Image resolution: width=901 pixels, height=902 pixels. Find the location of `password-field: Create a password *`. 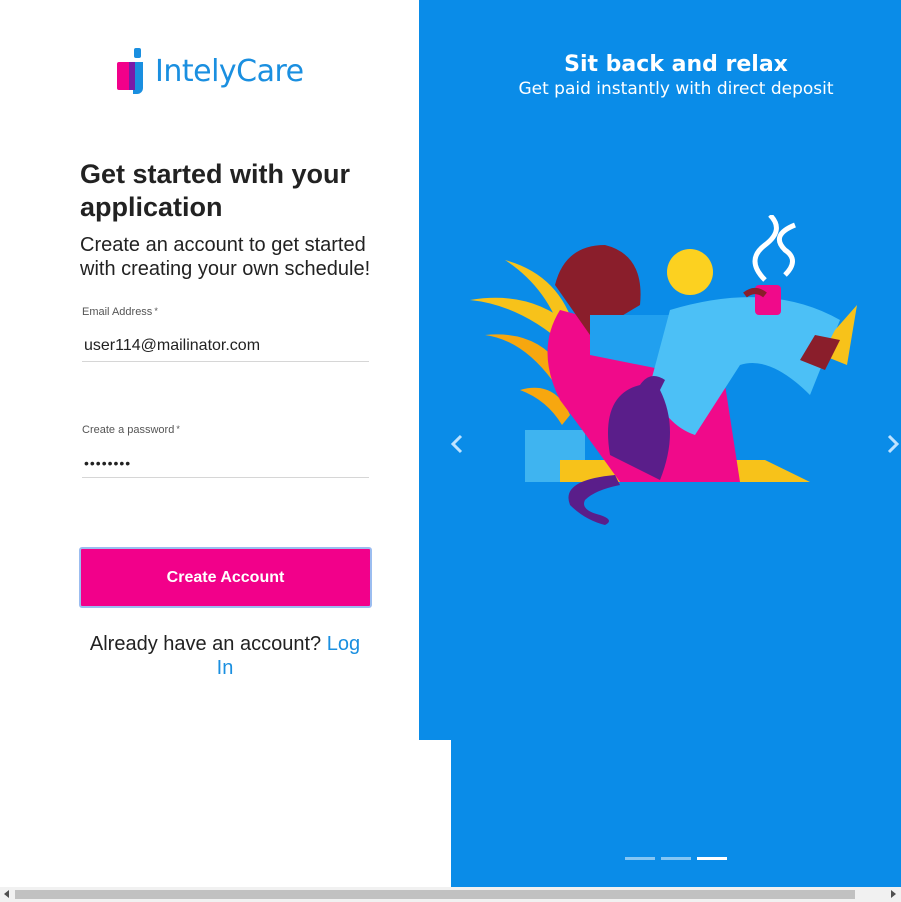

password-field: Create a password * is located at coordinates (225, 451).